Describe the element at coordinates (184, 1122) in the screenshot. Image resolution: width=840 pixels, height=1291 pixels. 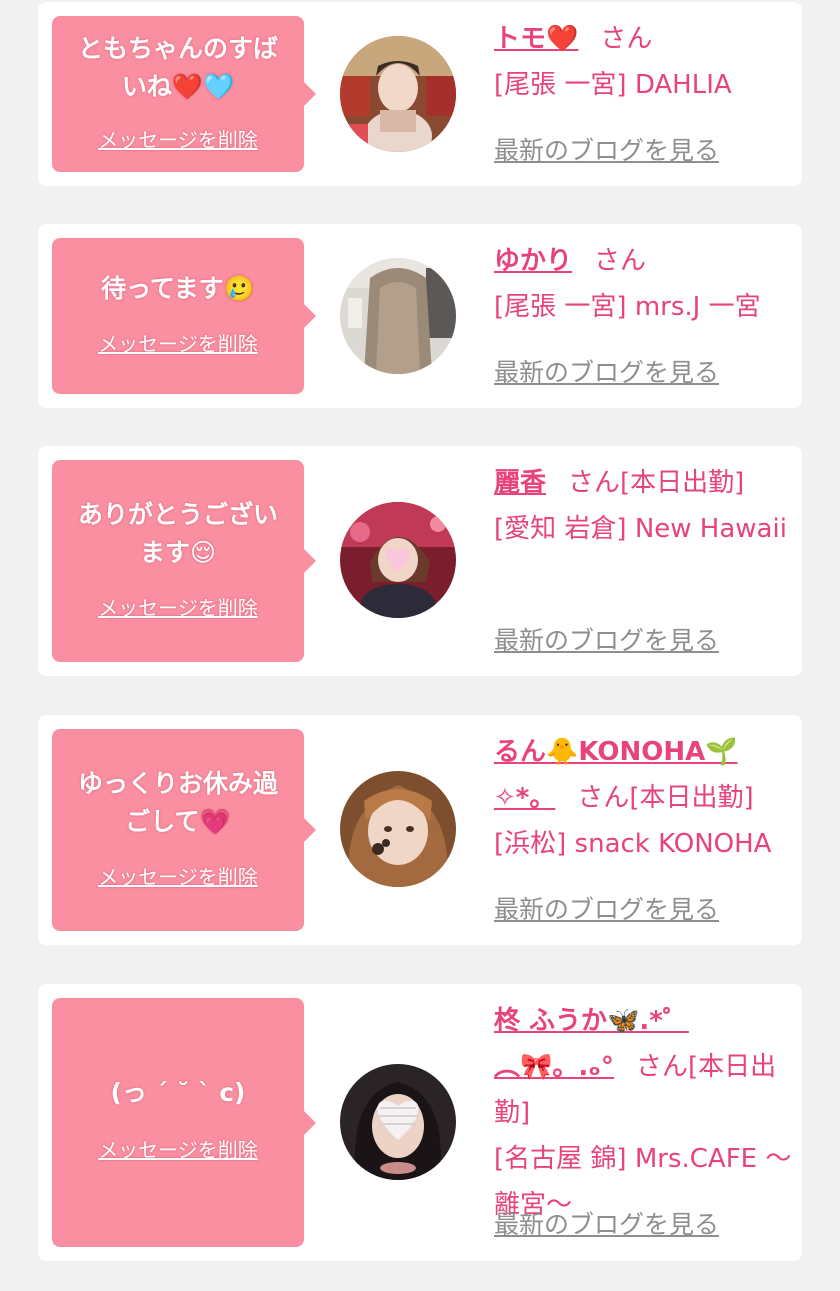
I see `message-bubble: (っ ´ ˘ ` c) メッセージを削除` at that location.